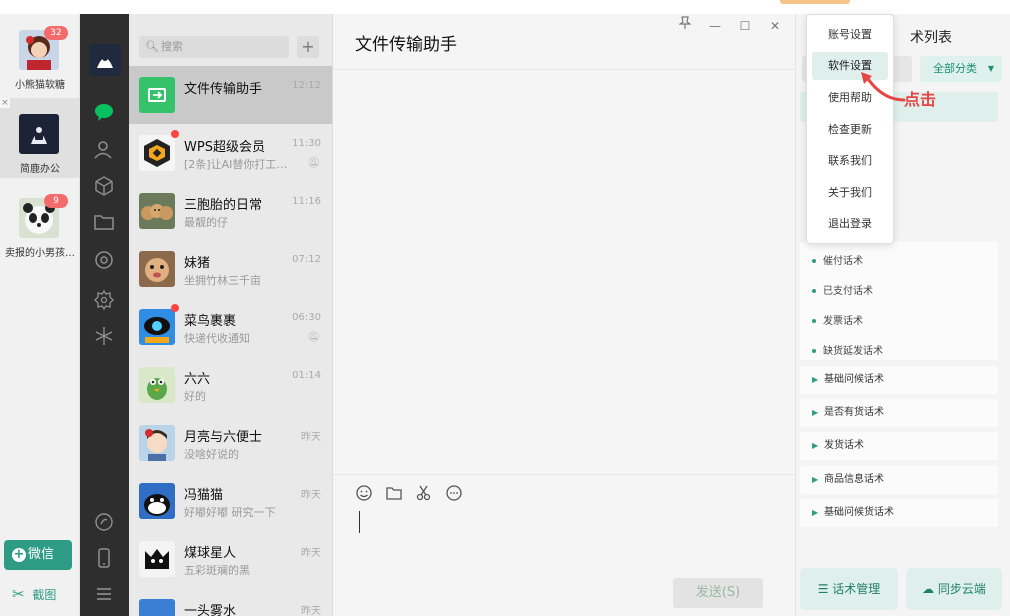 This screenshot has height=616, width=1010. Describe the element at coordinates (359, 522) in the screenshot. I see `text-cursor` at that location.